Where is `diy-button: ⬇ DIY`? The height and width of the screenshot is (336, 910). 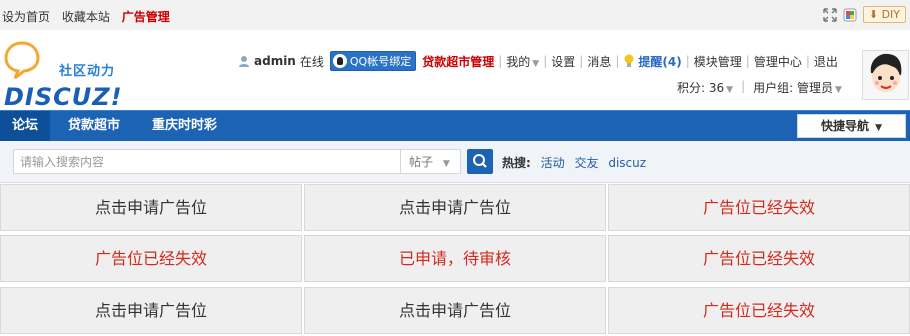 diy-button: ⬇ DIY is located at coordinates (884, 14).